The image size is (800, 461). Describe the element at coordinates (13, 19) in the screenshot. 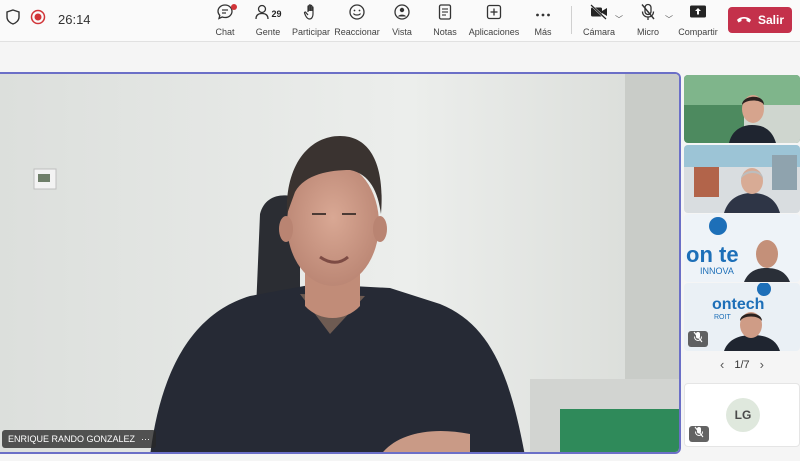

I see `shield-icon` at that location.